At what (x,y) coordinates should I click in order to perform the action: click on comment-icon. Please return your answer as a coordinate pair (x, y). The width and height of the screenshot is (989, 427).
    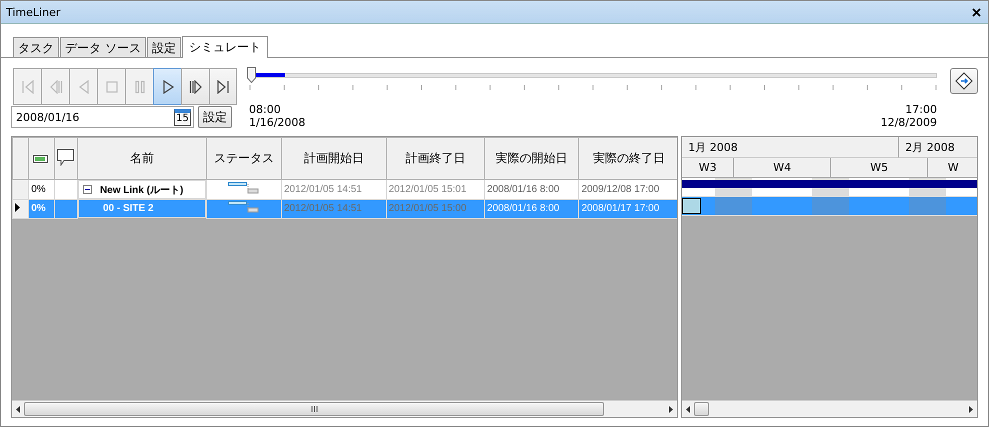
    Looking at the image, I should click on (65, 157).